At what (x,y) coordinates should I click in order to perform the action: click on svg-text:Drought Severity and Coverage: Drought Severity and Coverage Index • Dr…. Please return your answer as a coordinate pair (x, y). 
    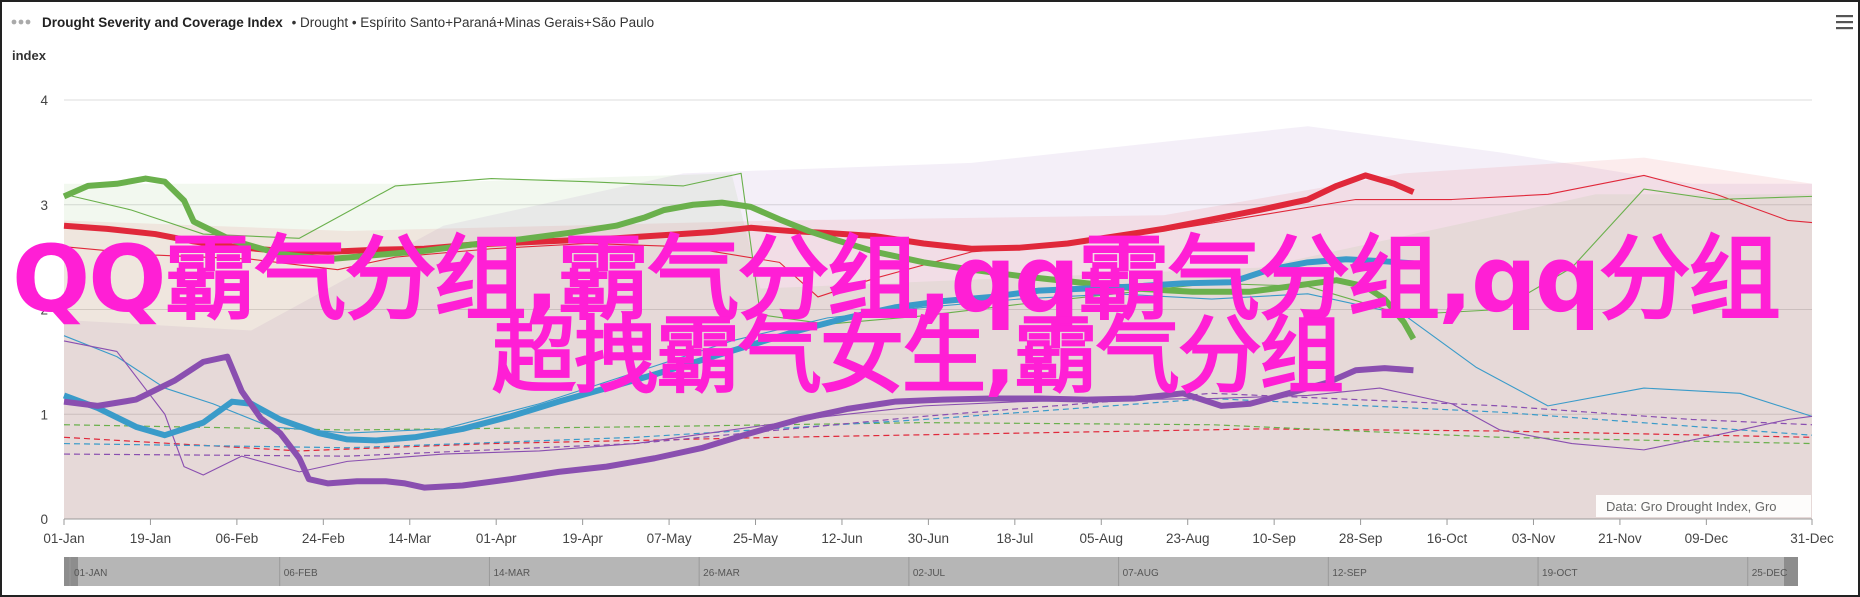
    Looking at the image, I should click on (348, 22).